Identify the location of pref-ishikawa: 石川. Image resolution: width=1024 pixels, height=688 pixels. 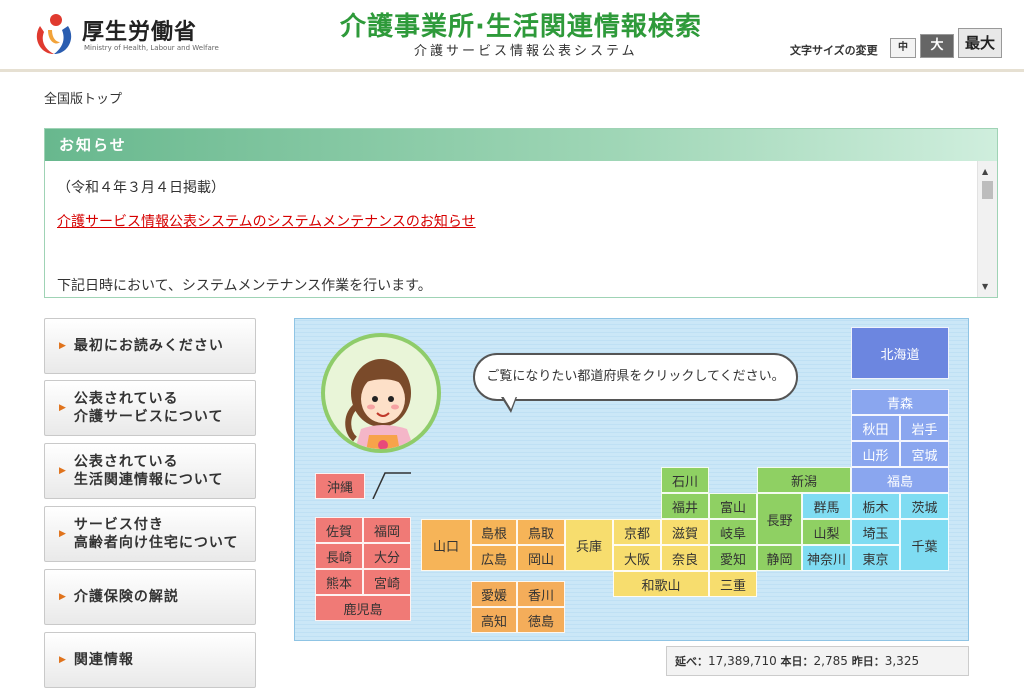
(685, 480).